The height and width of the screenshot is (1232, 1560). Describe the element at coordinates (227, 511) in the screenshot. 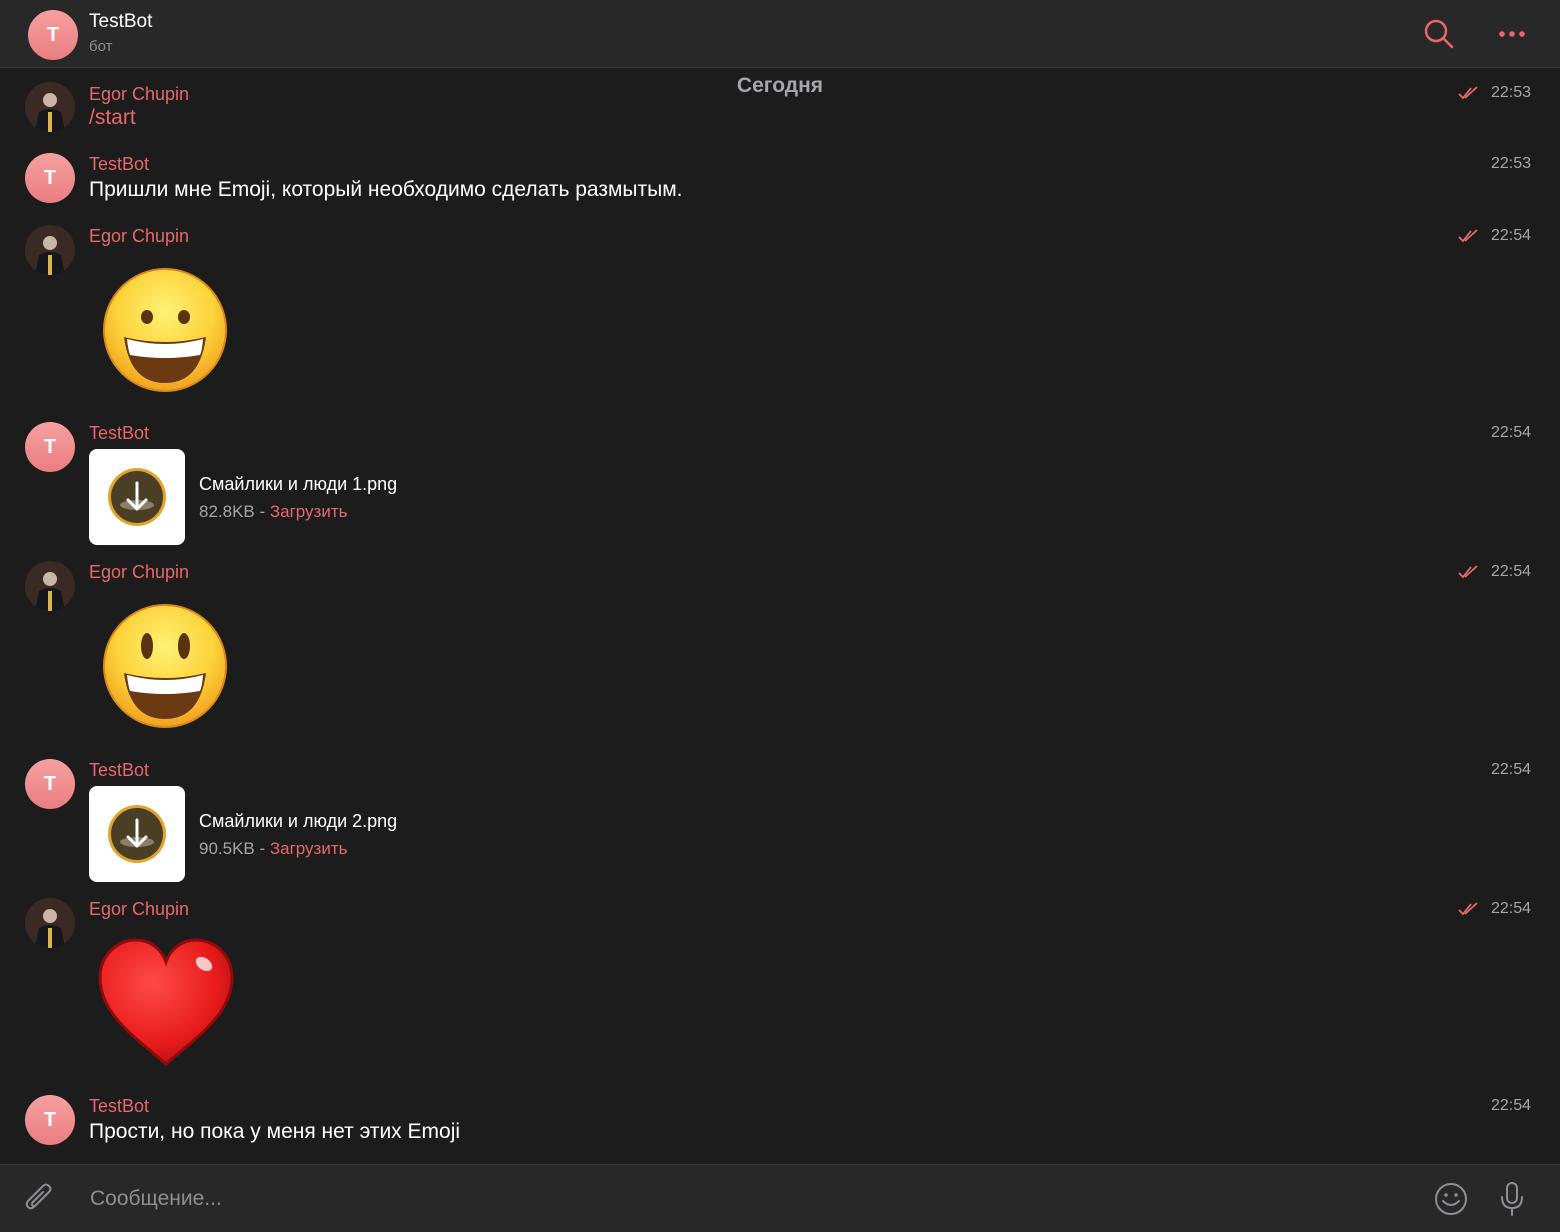

I see `file-size: 82.8KB` at that location.